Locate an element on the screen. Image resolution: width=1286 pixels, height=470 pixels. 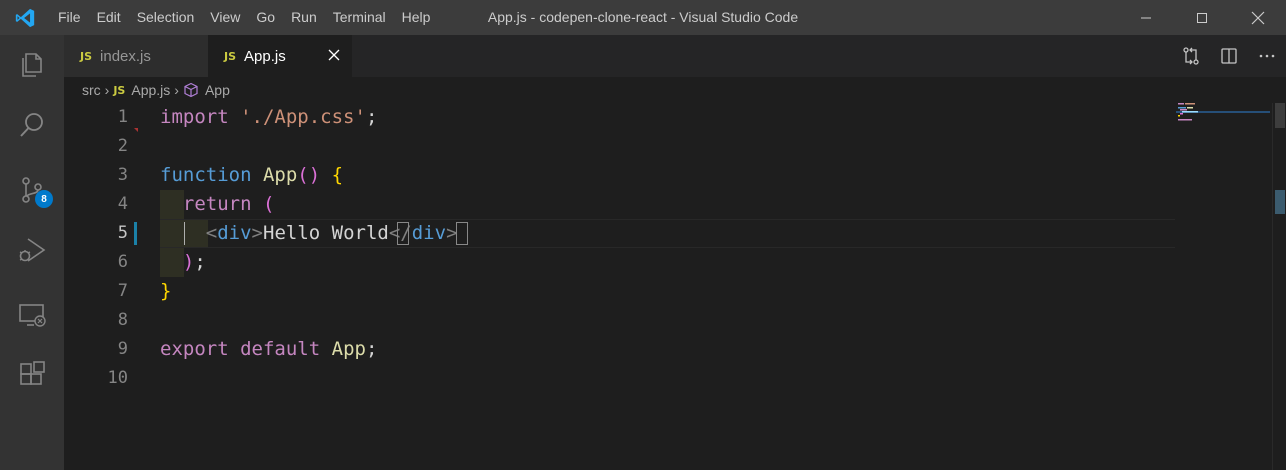
line-number: 3 is located at coordinates (122, 175).